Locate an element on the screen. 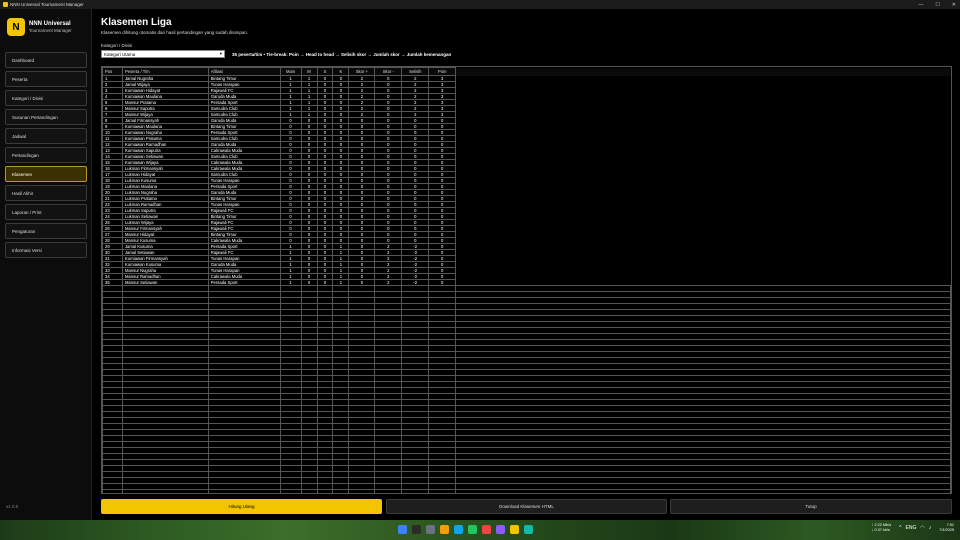 This screenshot has height=540, width=960. sidebar-item-pertandingan: Pertandingan is located at coordinates (46, 155).